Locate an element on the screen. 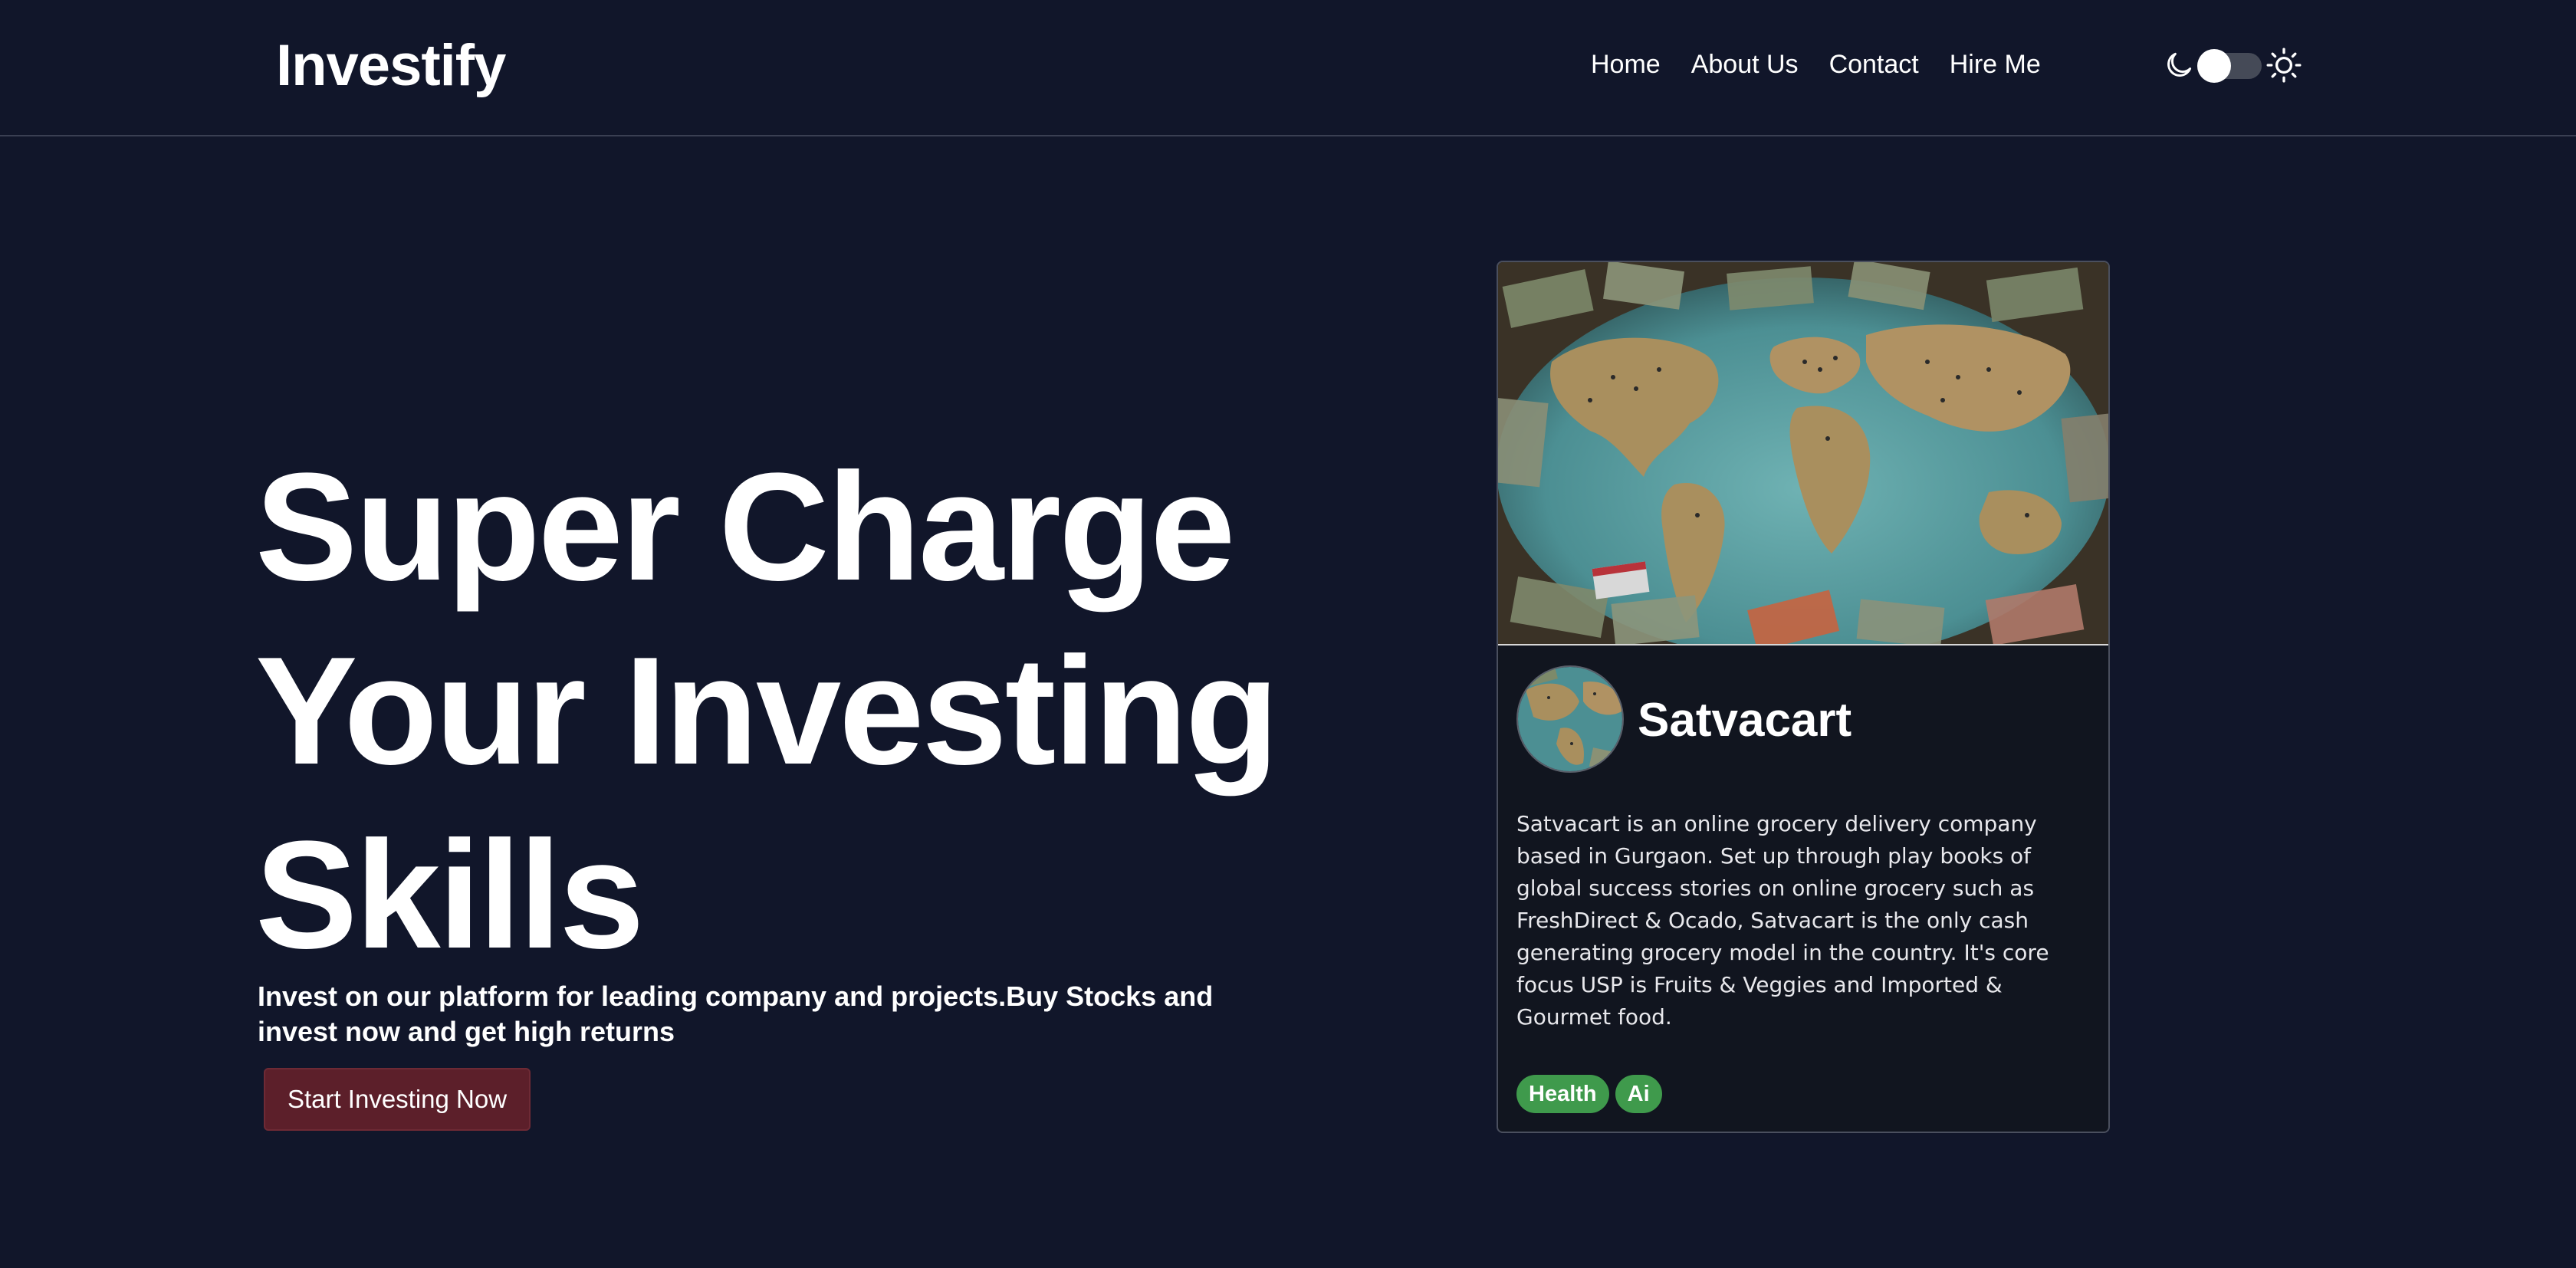 The image size is (2576, 1268). card-image is located at coordinates (1803, 453).